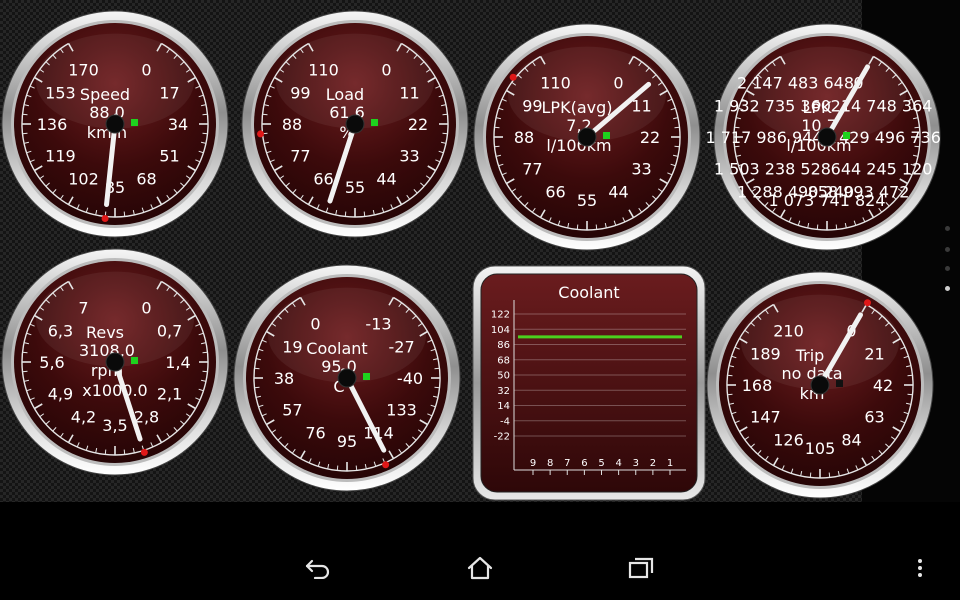 The height and width of the screenshot is (600, 960). I want to click on gauge-tick-label: 210, so click(788, 330).